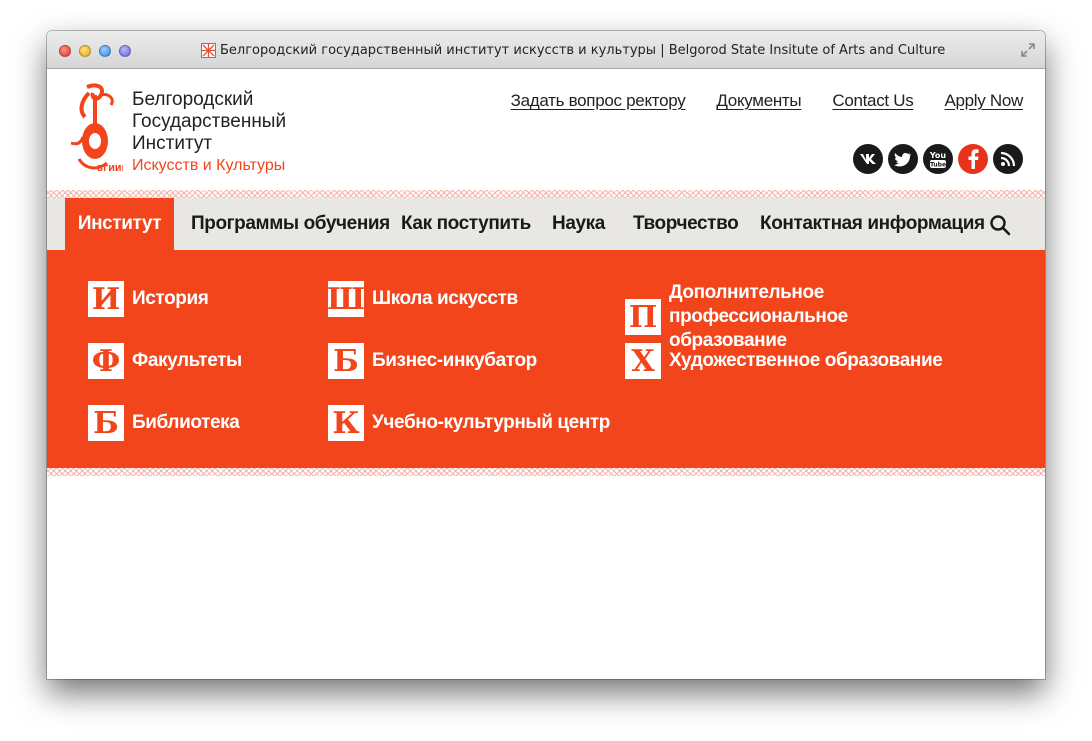 This screenshot has width=1092, height=741. I want to click on nav-item-creativity: Творчество, so click(686, 224).